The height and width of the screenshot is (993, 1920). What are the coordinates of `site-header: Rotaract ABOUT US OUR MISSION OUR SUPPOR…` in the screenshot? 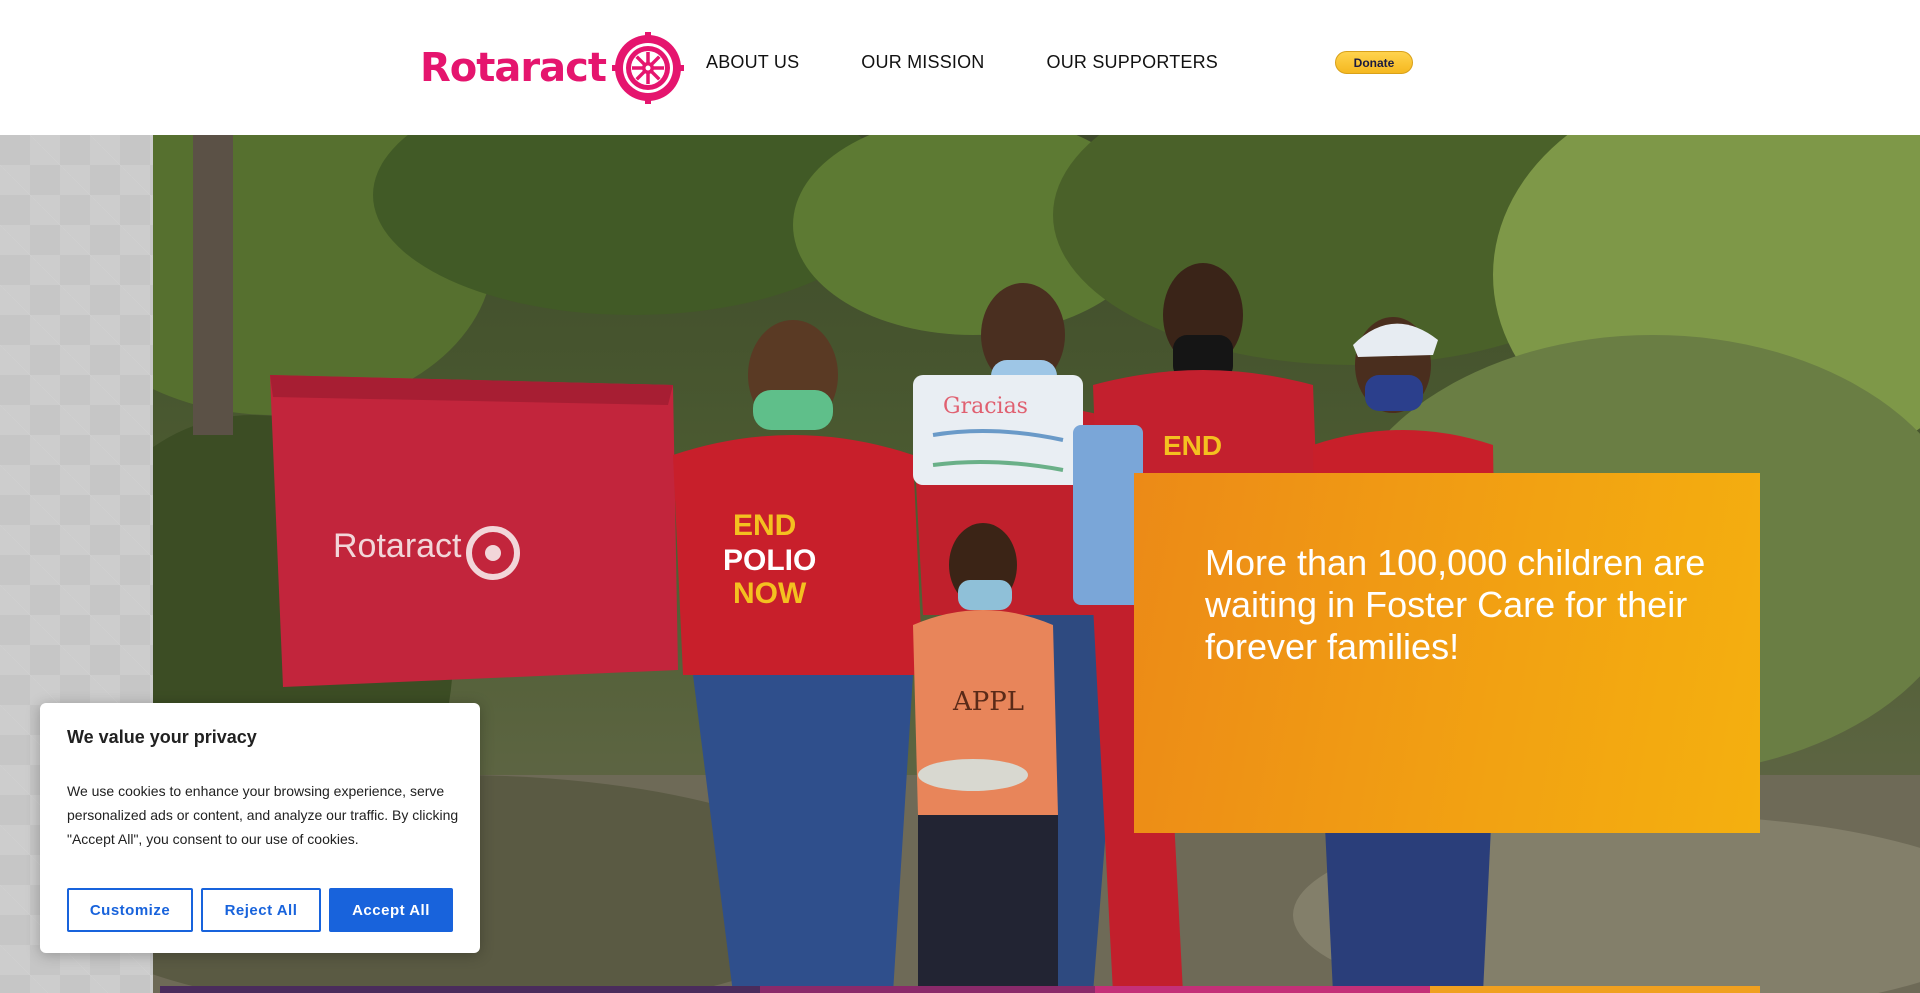 It's located at (960, 67).